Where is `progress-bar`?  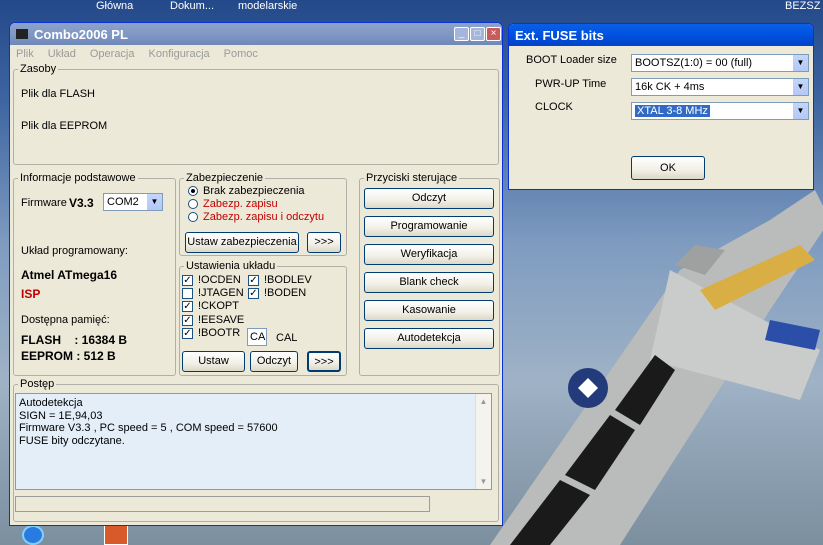 progress-bar is located at coordinates (222, 504).